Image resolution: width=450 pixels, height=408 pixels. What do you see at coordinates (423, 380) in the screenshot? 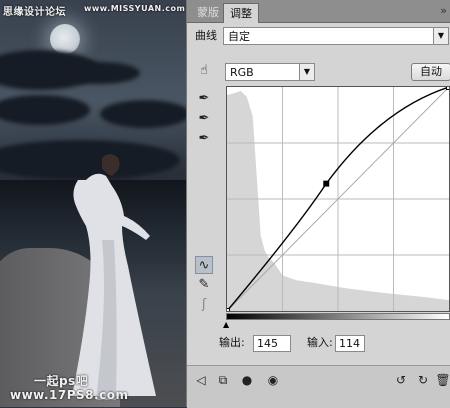
I see `refresh-icon: ↻` at bounding box center [423, 380].